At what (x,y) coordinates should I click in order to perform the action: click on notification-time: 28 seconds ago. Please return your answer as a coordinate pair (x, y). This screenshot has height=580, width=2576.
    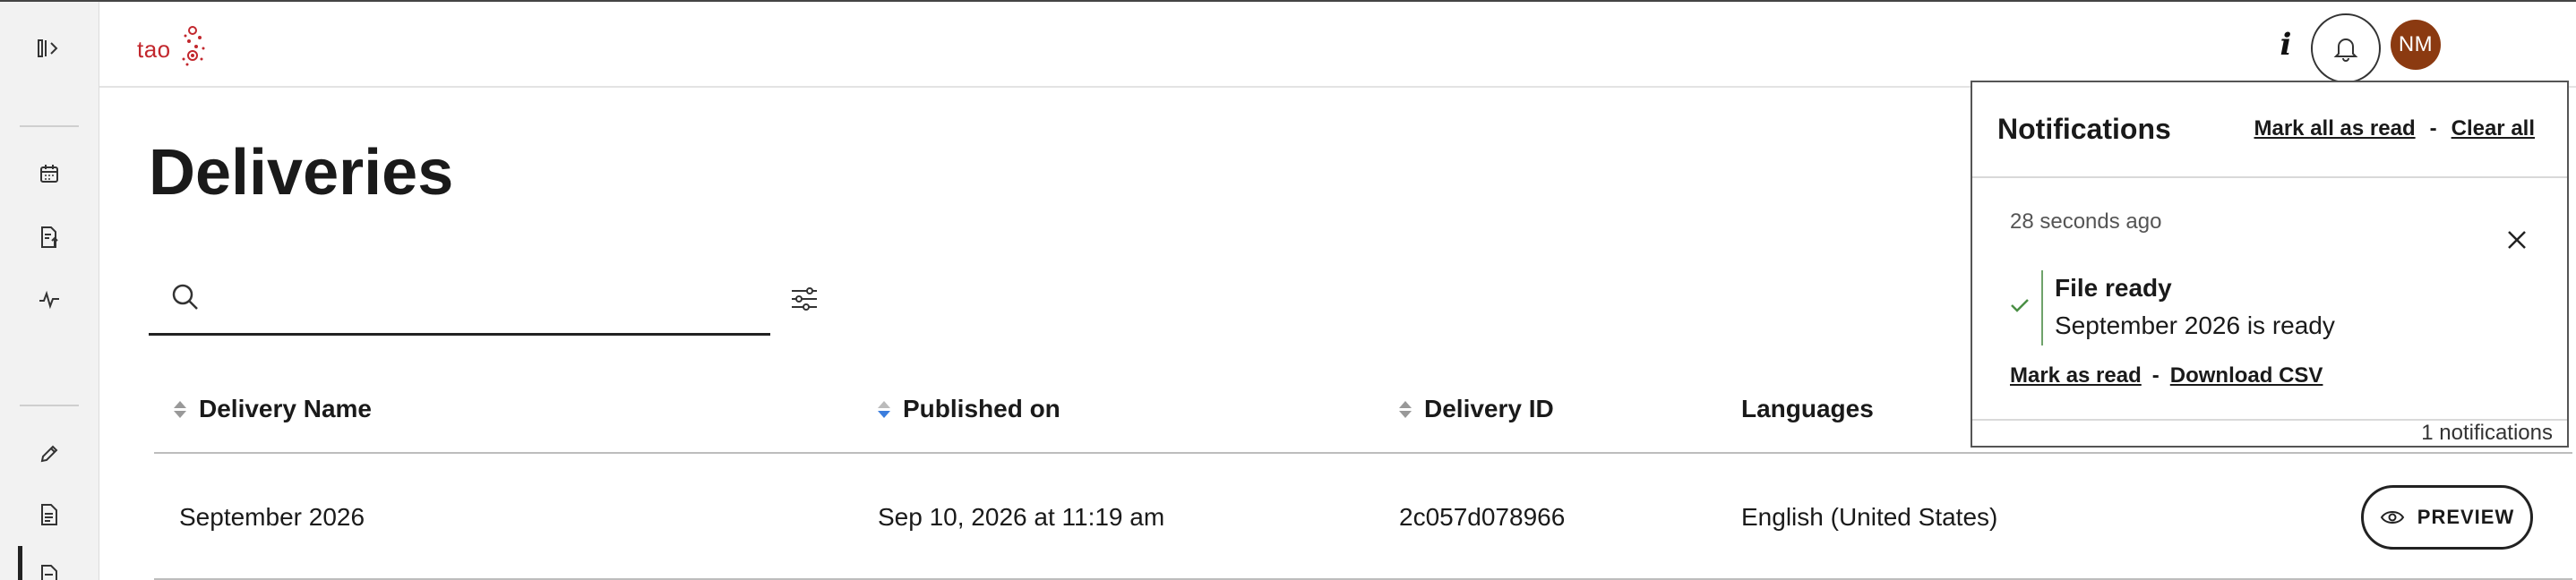
    Looking at the image, I should click on (2086, 221).